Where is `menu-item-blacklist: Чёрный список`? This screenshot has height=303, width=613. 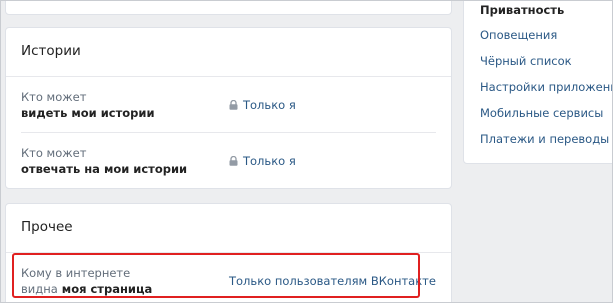
menu-item-blacklist: Чёрный список is located at coordinates (526, 61).